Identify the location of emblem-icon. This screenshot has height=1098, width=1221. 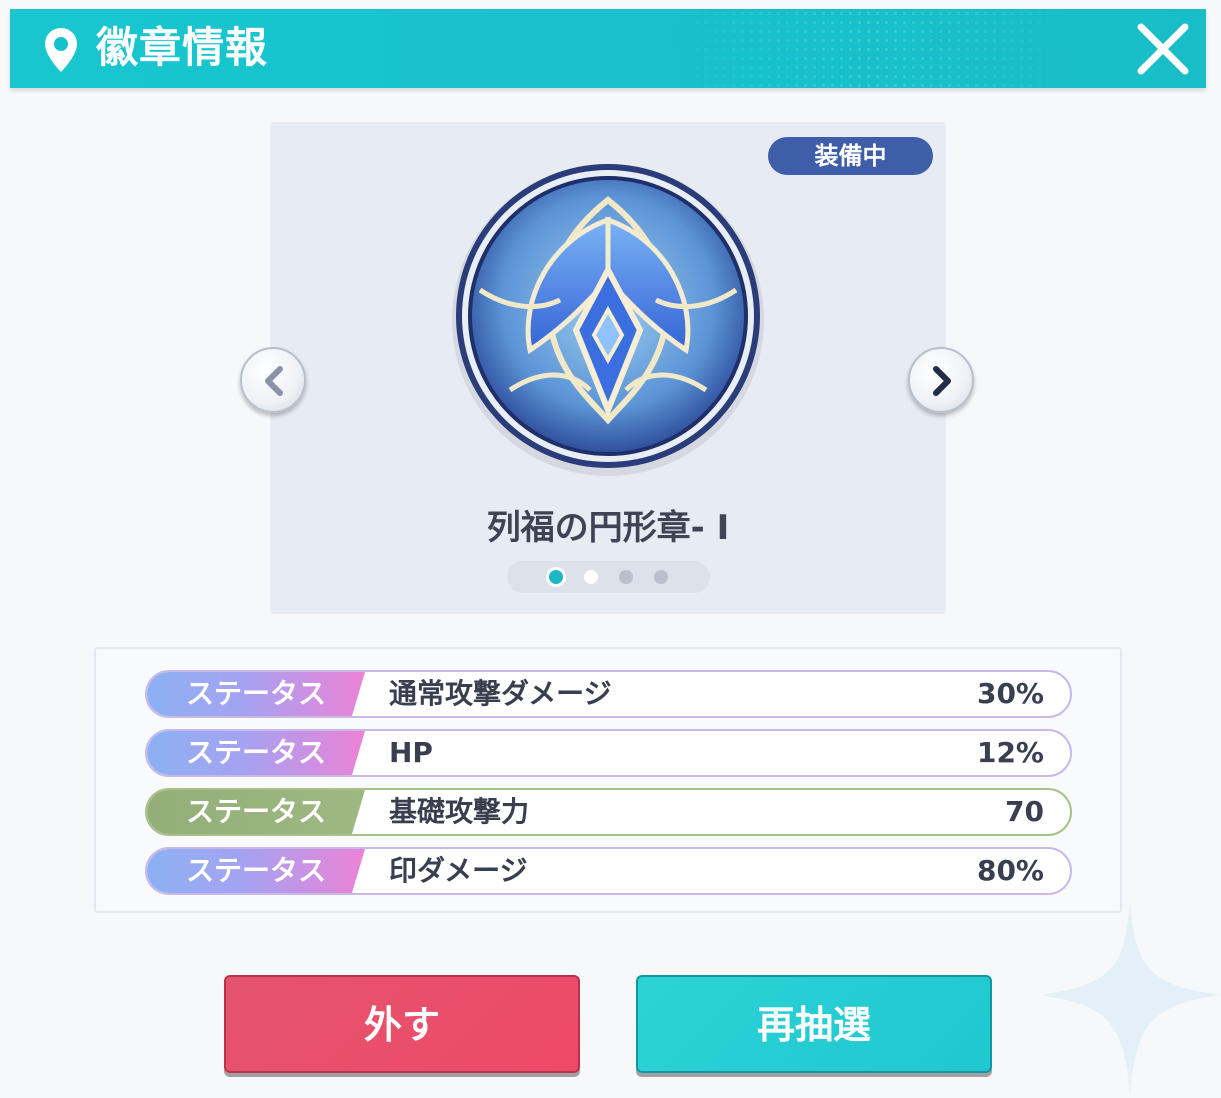
(608, 320).